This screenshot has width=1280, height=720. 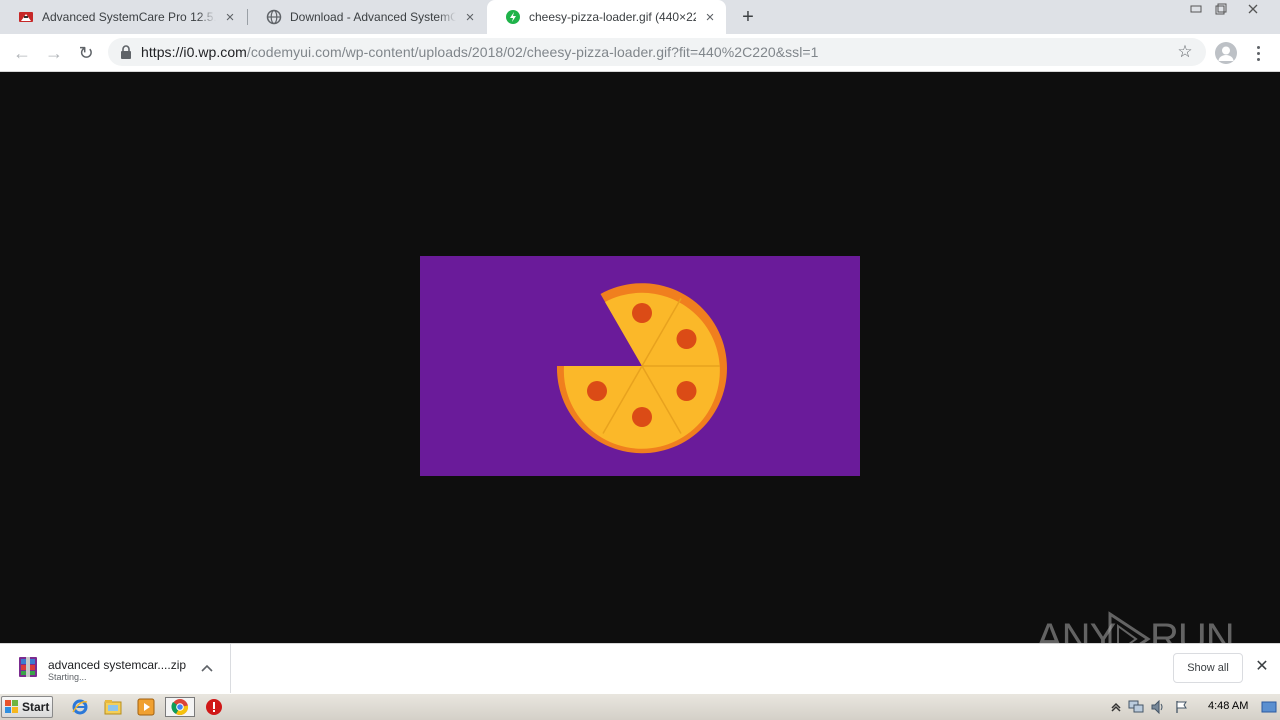 I want to click on menu-button, so click(x=1258, y=53).